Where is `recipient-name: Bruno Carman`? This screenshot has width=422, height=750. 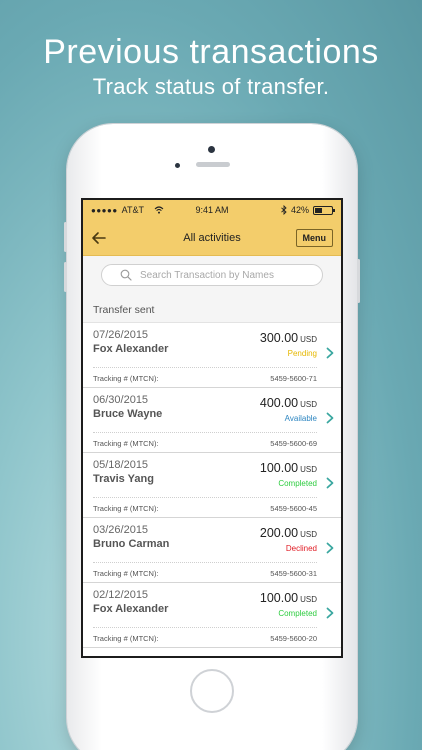
recipient-name: Bruno Carman is located at coordinates (131, 544).